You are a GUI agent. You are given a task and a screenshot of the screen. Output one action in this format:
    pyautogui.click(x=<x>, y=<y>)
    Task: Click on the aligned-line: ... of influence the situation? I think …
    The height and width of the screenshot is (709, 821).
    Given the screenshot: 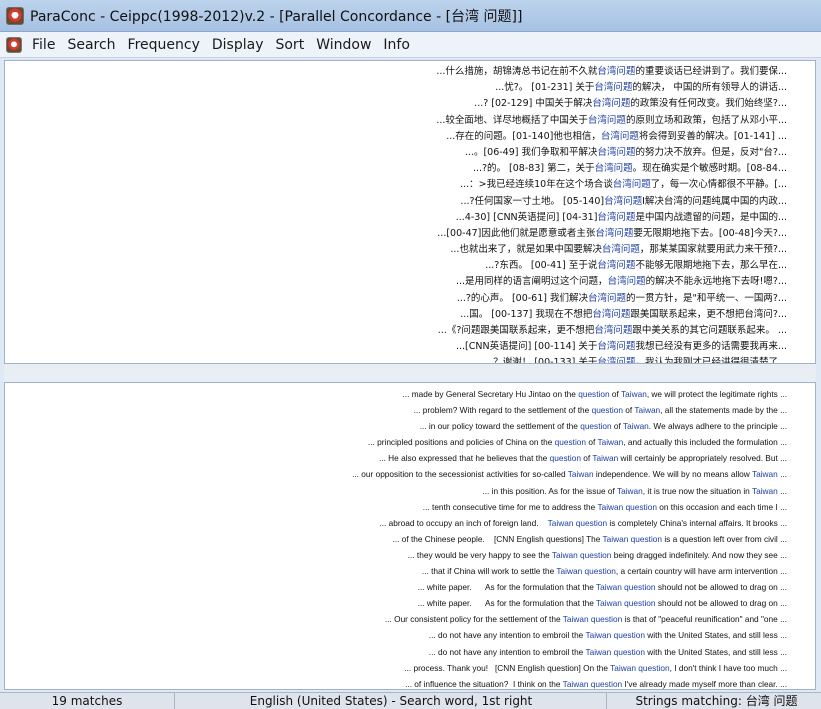 What is the action you would take?
    pyautogui.click(x=410, y=682)
    